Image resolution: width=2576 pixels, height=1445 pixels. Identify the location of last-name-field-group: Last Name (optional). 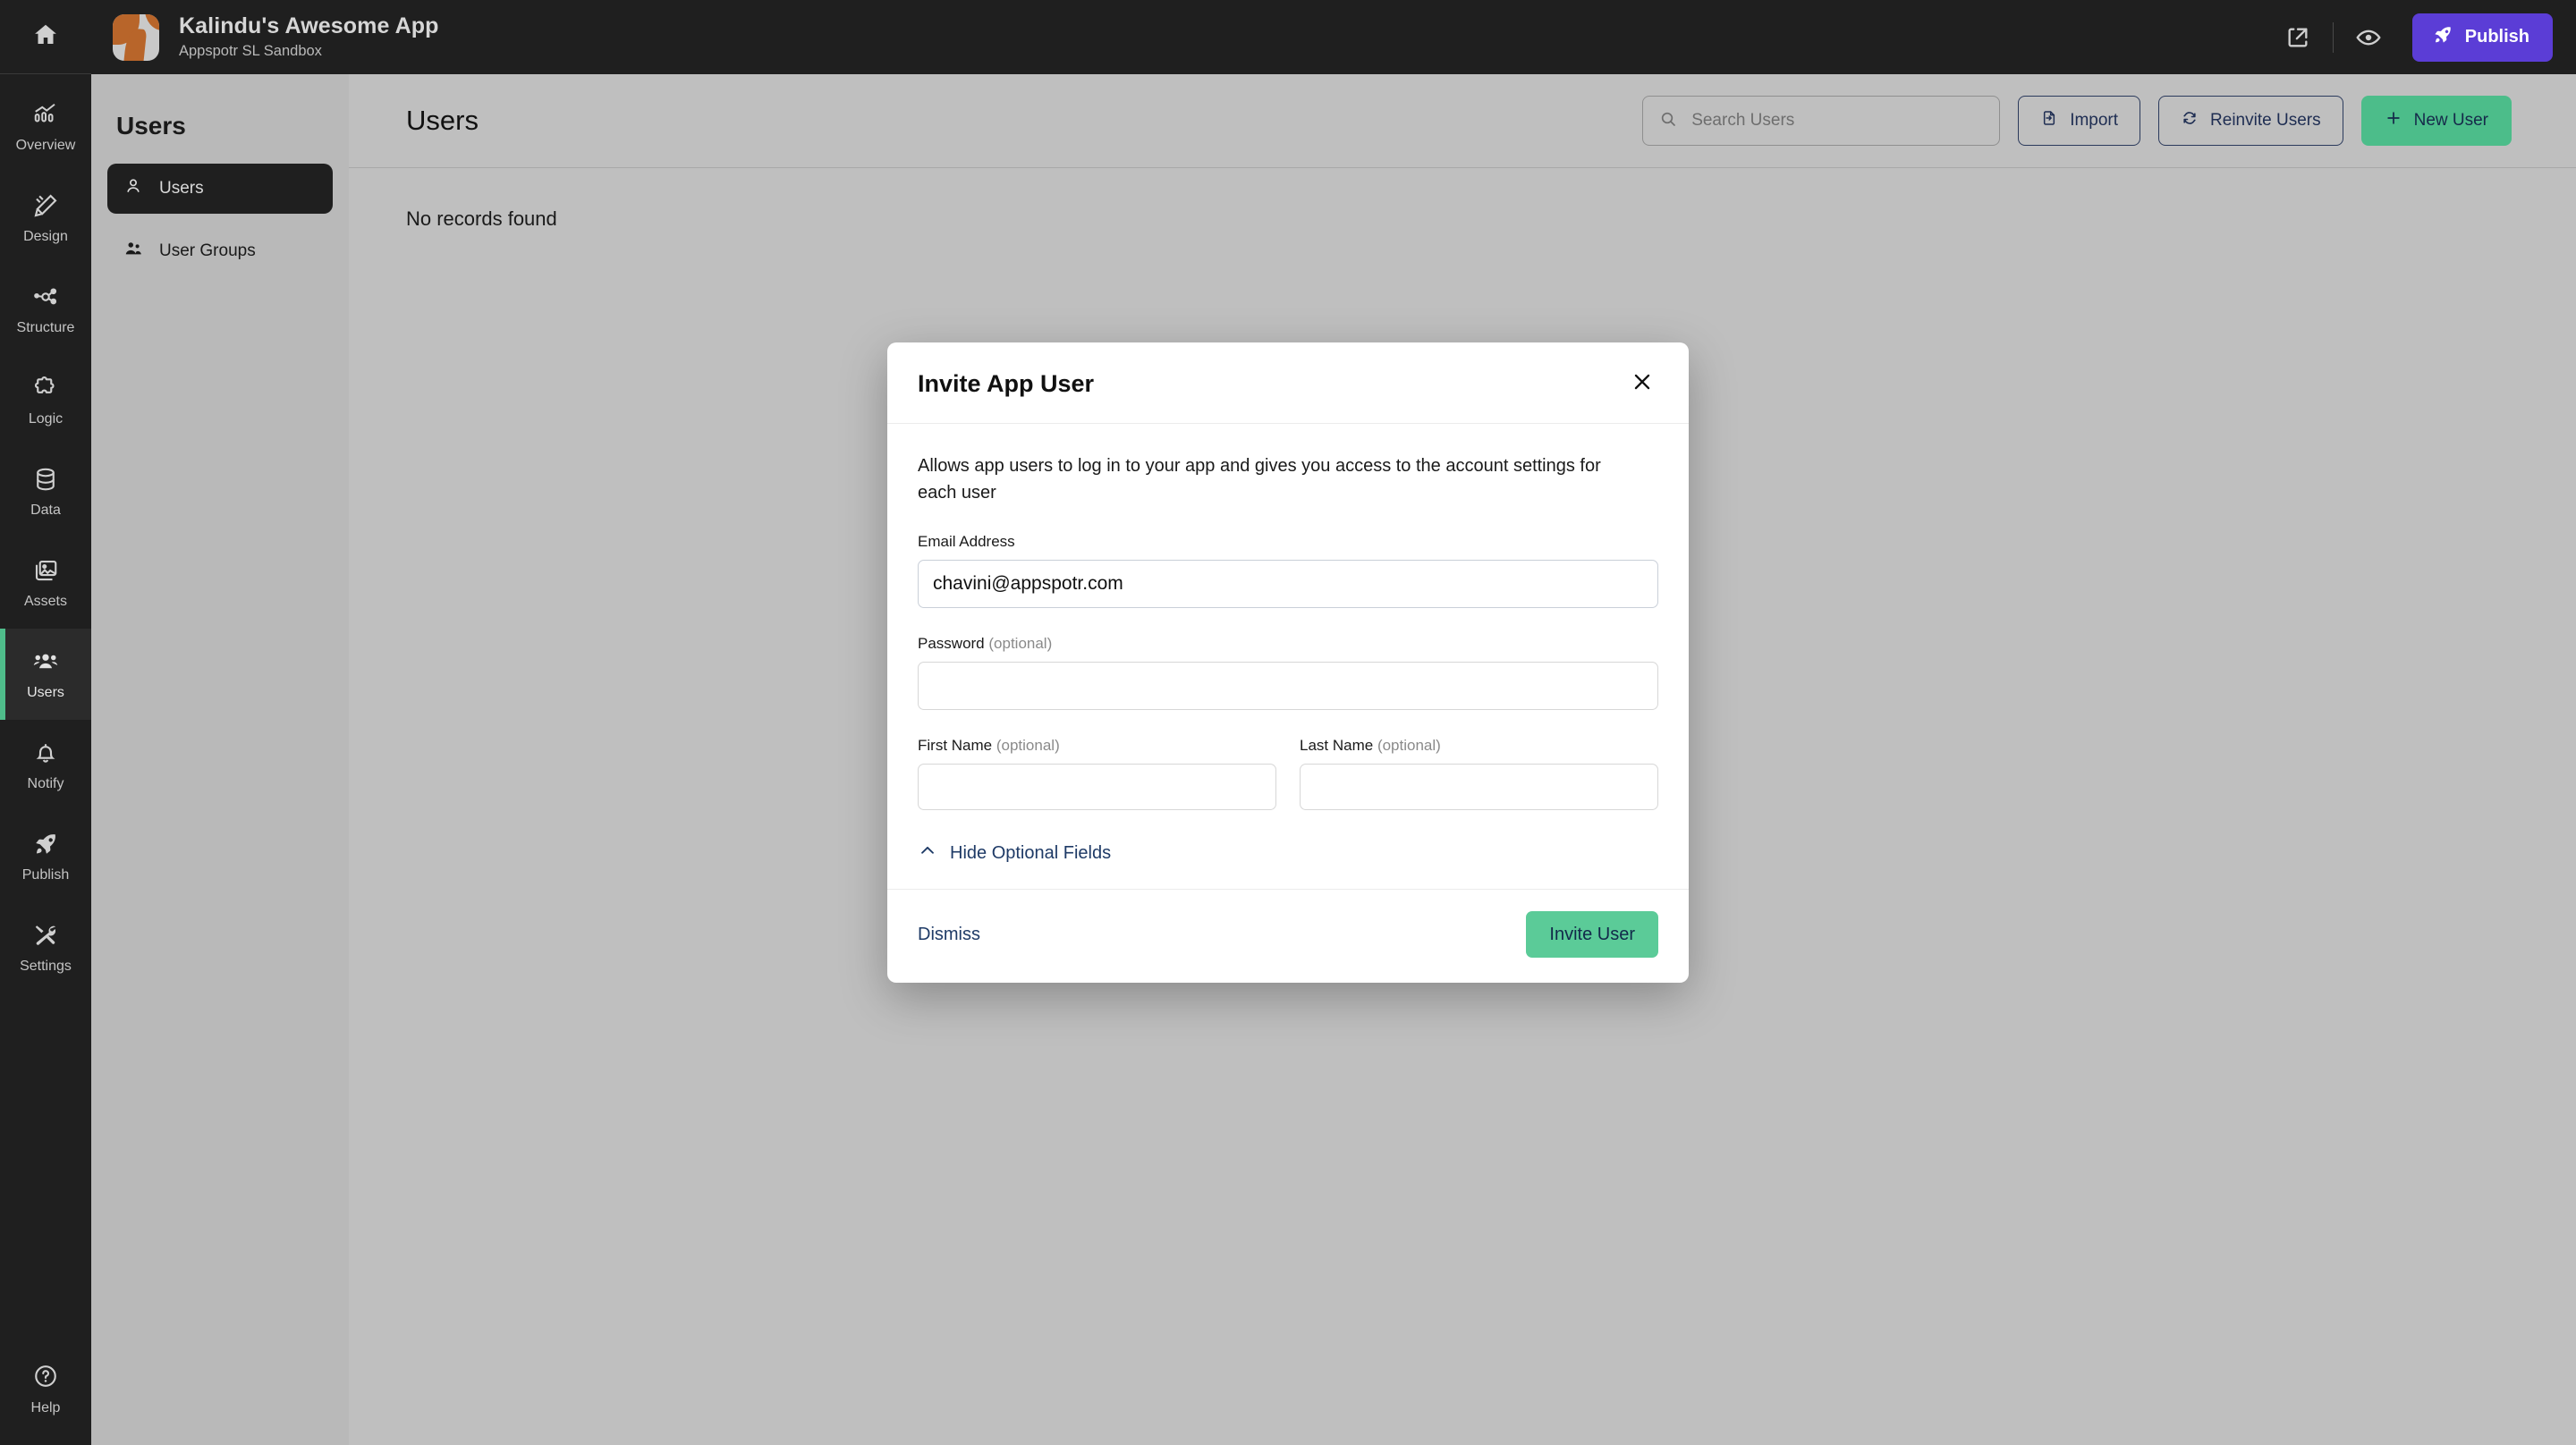
(1479, 773).